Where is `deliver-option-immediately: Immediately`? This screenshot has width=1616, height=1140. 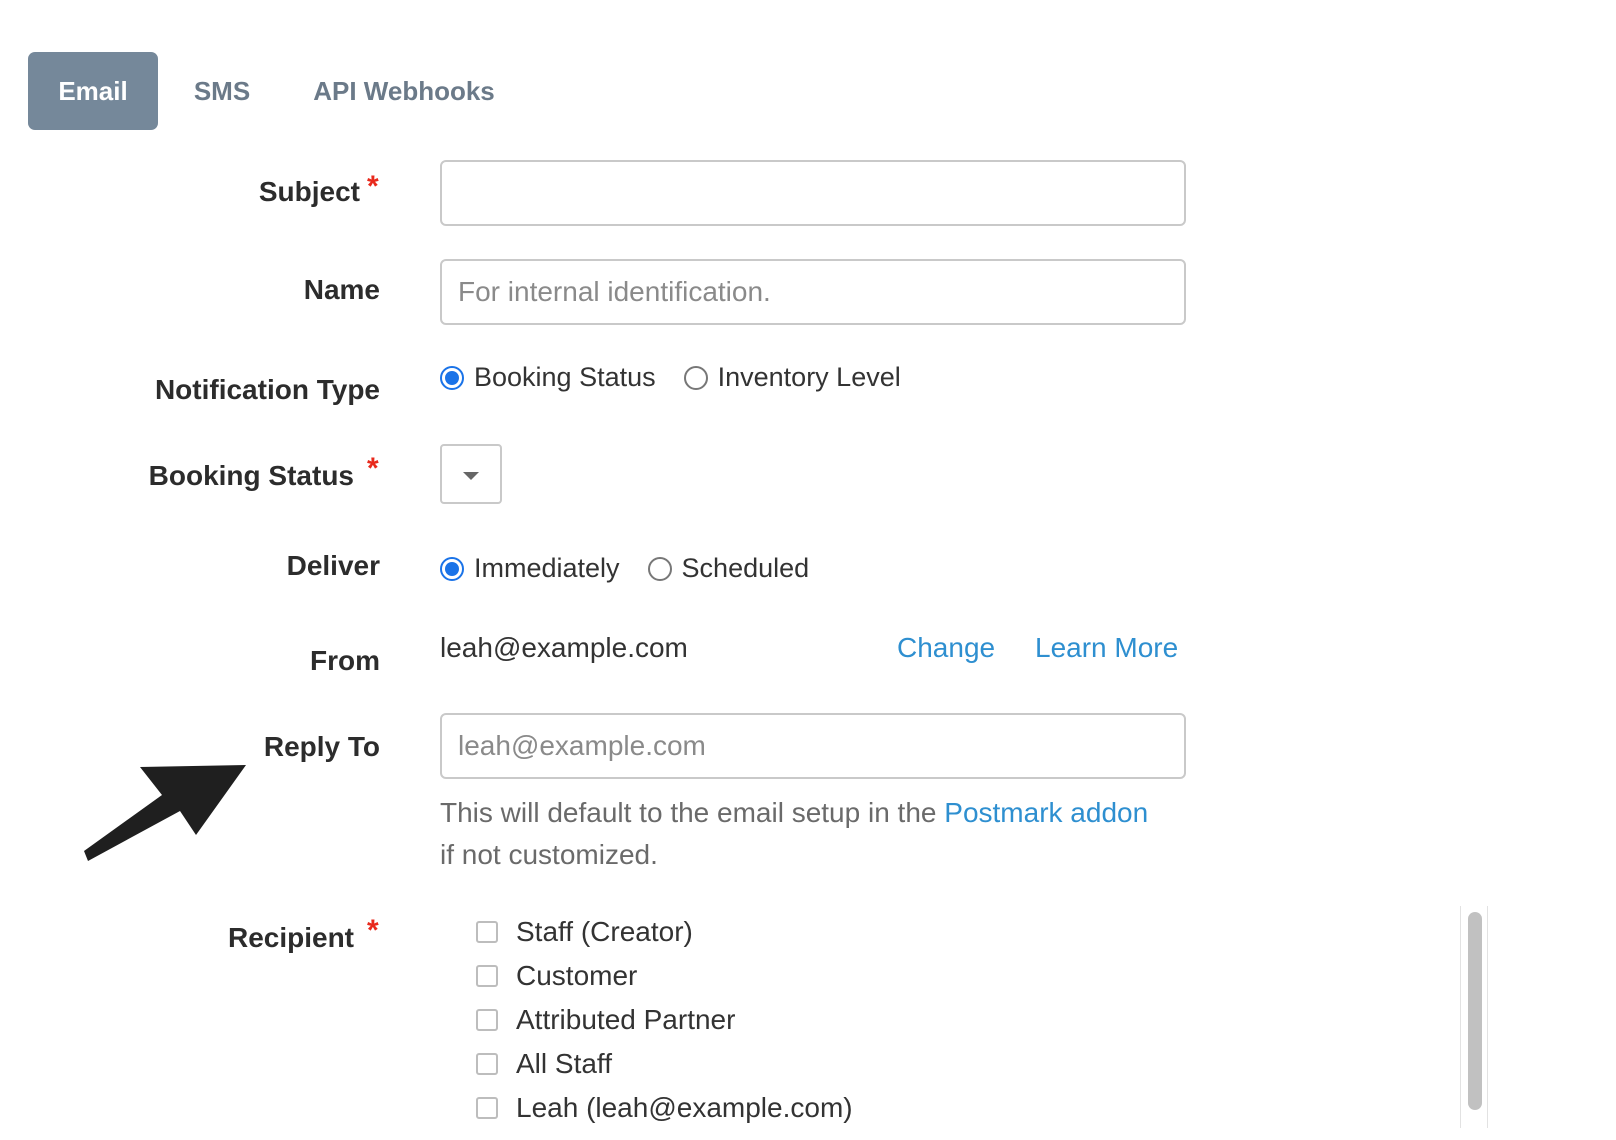 deliver-option-immediately: Immediately is located at coordinates (530, 568).